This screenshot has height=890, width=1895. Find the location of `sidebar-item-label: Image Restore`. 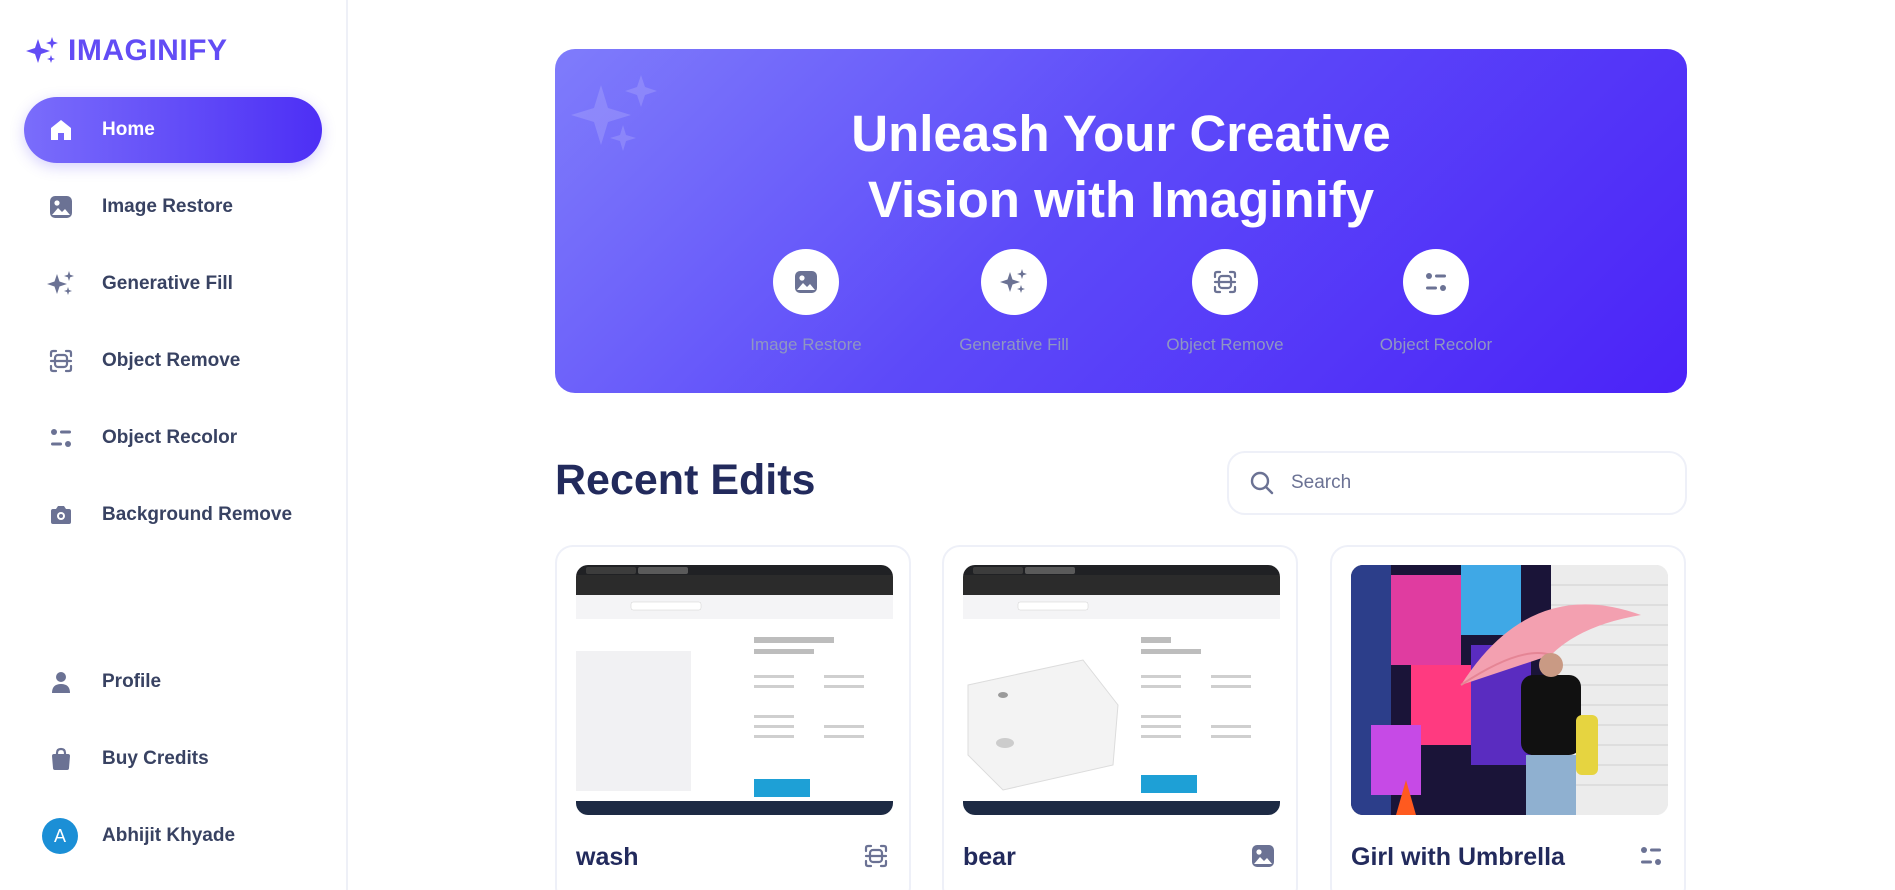

sidebar-item-label: Image Restore is located at coordinates (167, 206).